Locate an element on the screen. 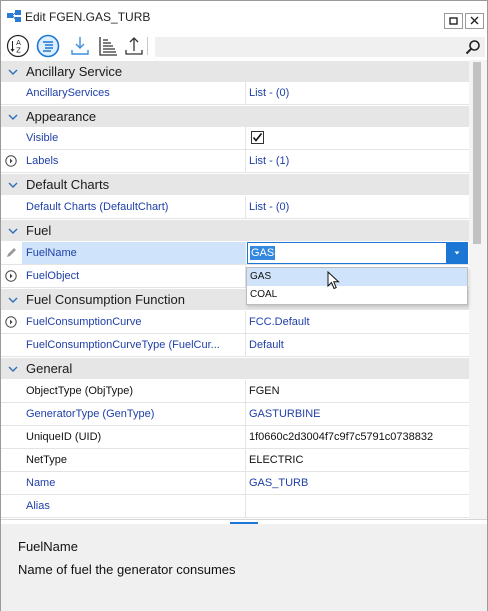 The width and height of the screenshot is (488, 611). property-name: Alias is located at coordinates (38, 506).